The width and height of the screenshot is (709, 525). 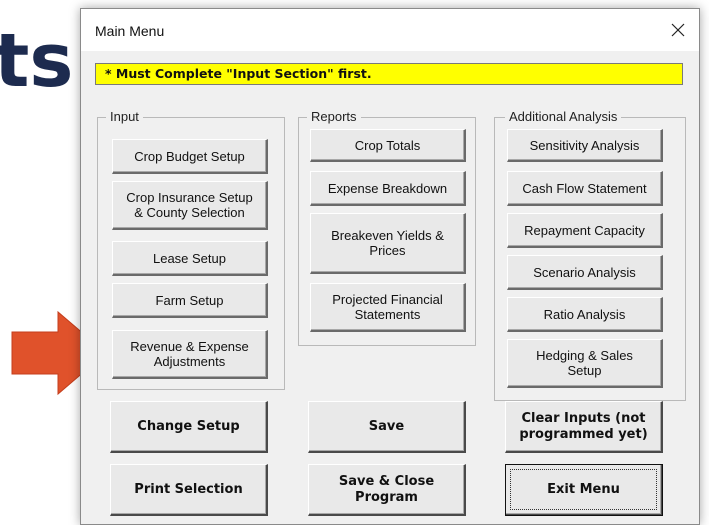 What do you see at coordinates (334, 117) in the screenshot?
I see `reports-frame-legend: Reports` at bounding box center [334, 117].